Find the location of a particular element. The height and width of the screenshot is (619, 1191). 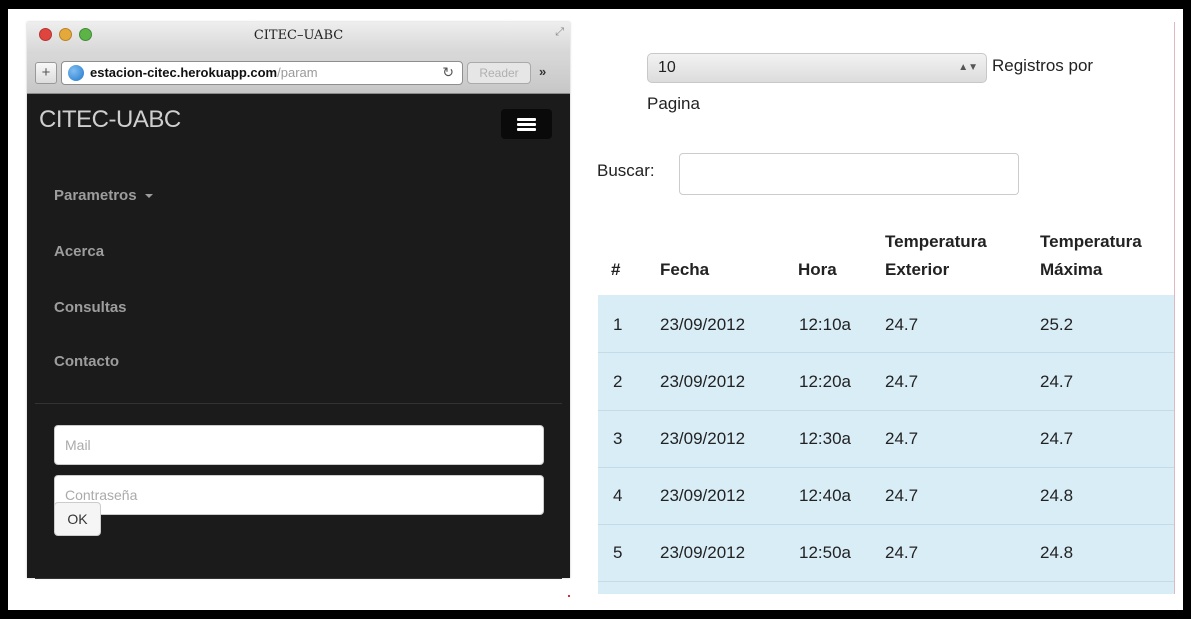

column-header-temp-exterior: Temperatura Exterior is located at coordinates (936, 256).